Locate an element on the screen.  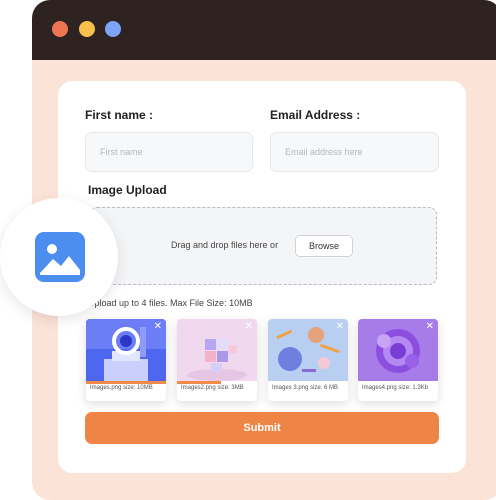
file-card: ✕ Images2.png size: 3MB is located at coordinates (217, 360).